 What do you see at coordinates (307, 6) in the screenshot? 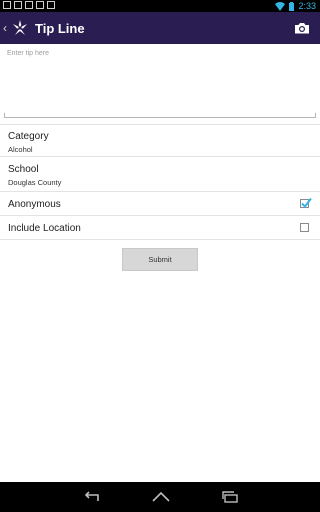
I see `clock: 2:33` at bounding box center [307, 6].